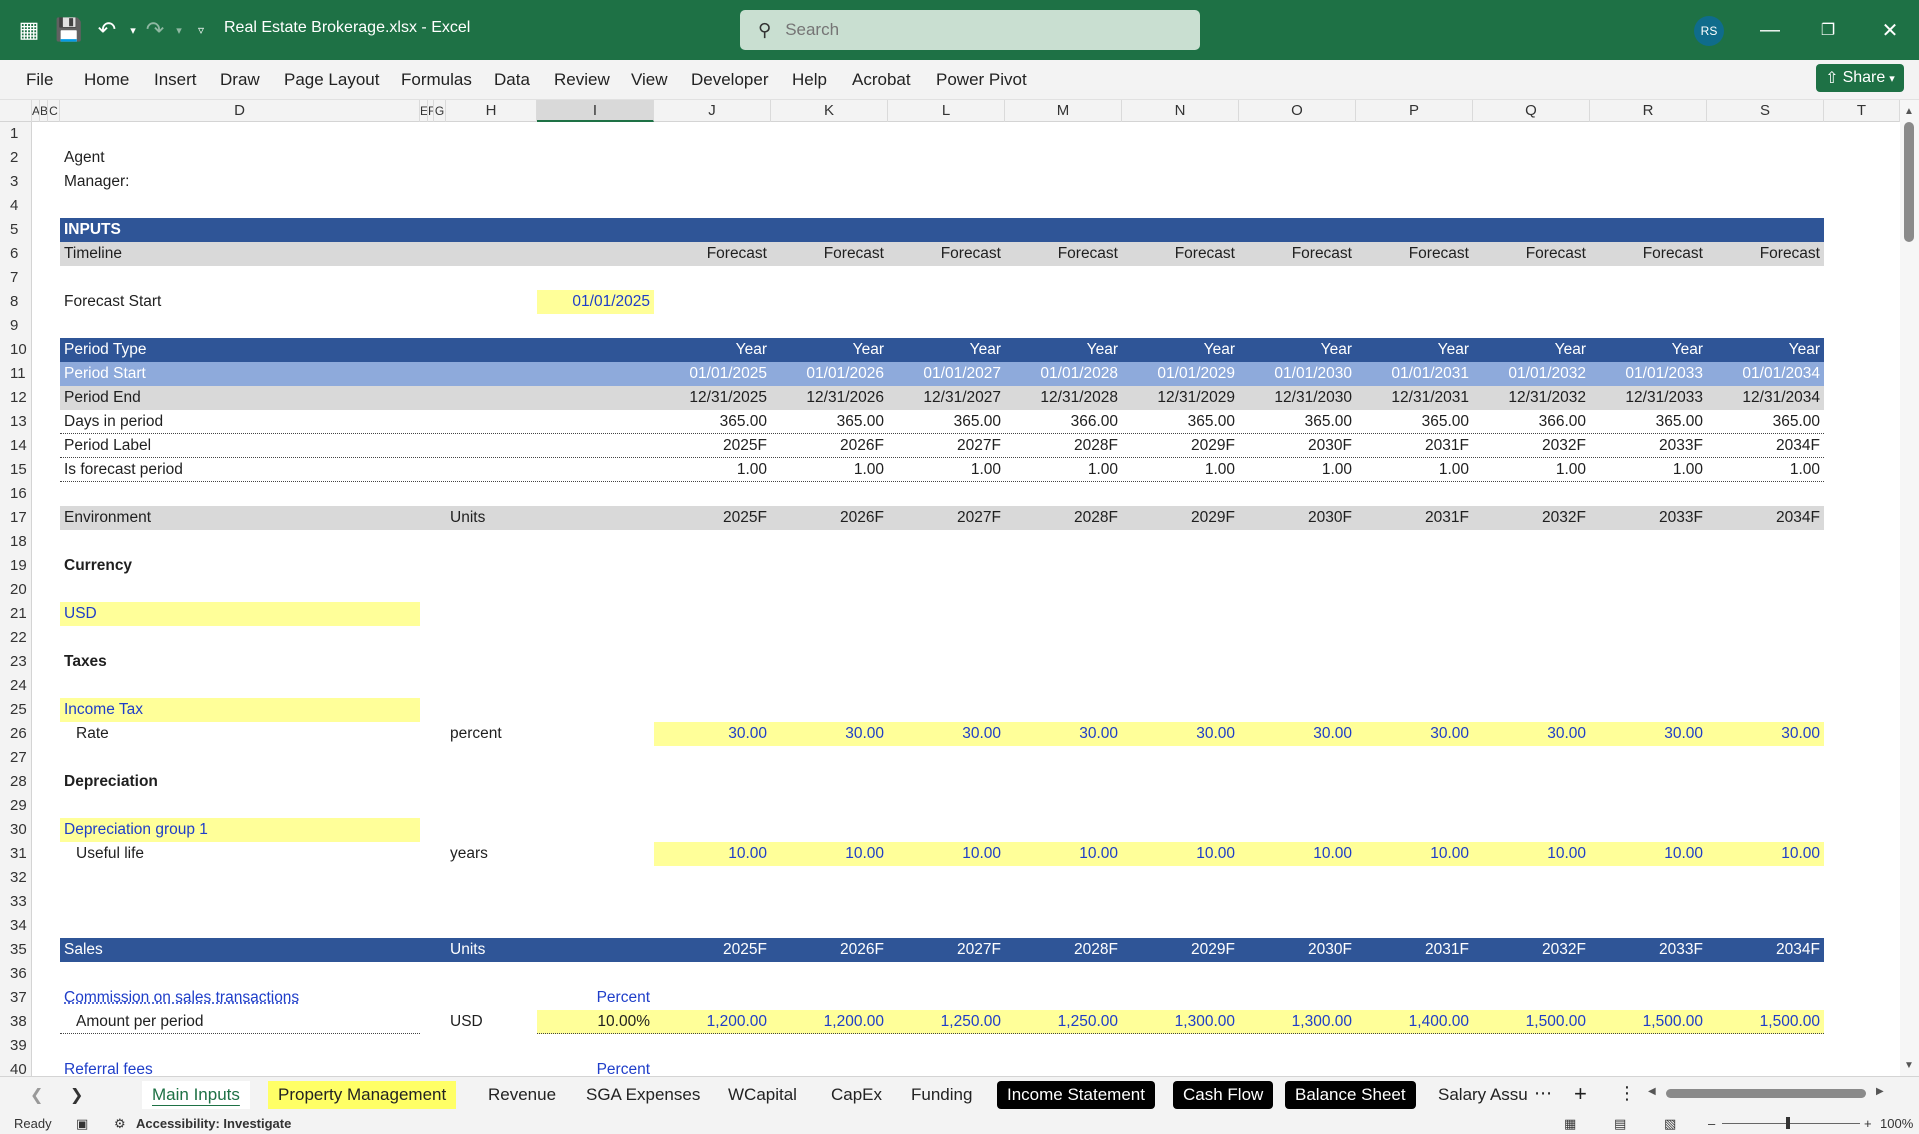 This screenshot has height=1134, width=1919. What do you see at coordinates (15, 614) in the screenshot?
I see `row-header: 21` at bounding box center [15, 614].